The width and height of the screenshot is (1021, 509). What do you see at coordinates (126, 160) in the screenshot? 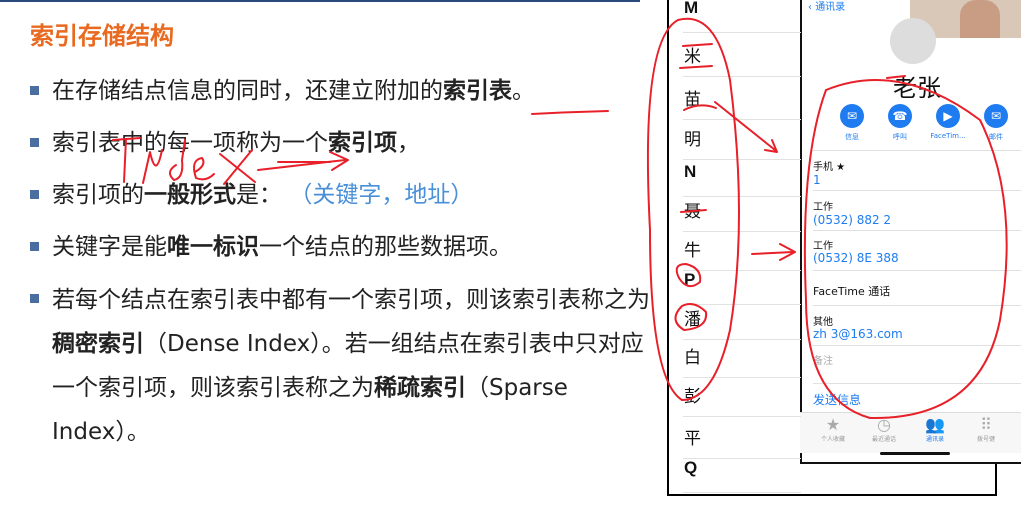
I see `index-scribble-i` at bounding box center [126, 160].